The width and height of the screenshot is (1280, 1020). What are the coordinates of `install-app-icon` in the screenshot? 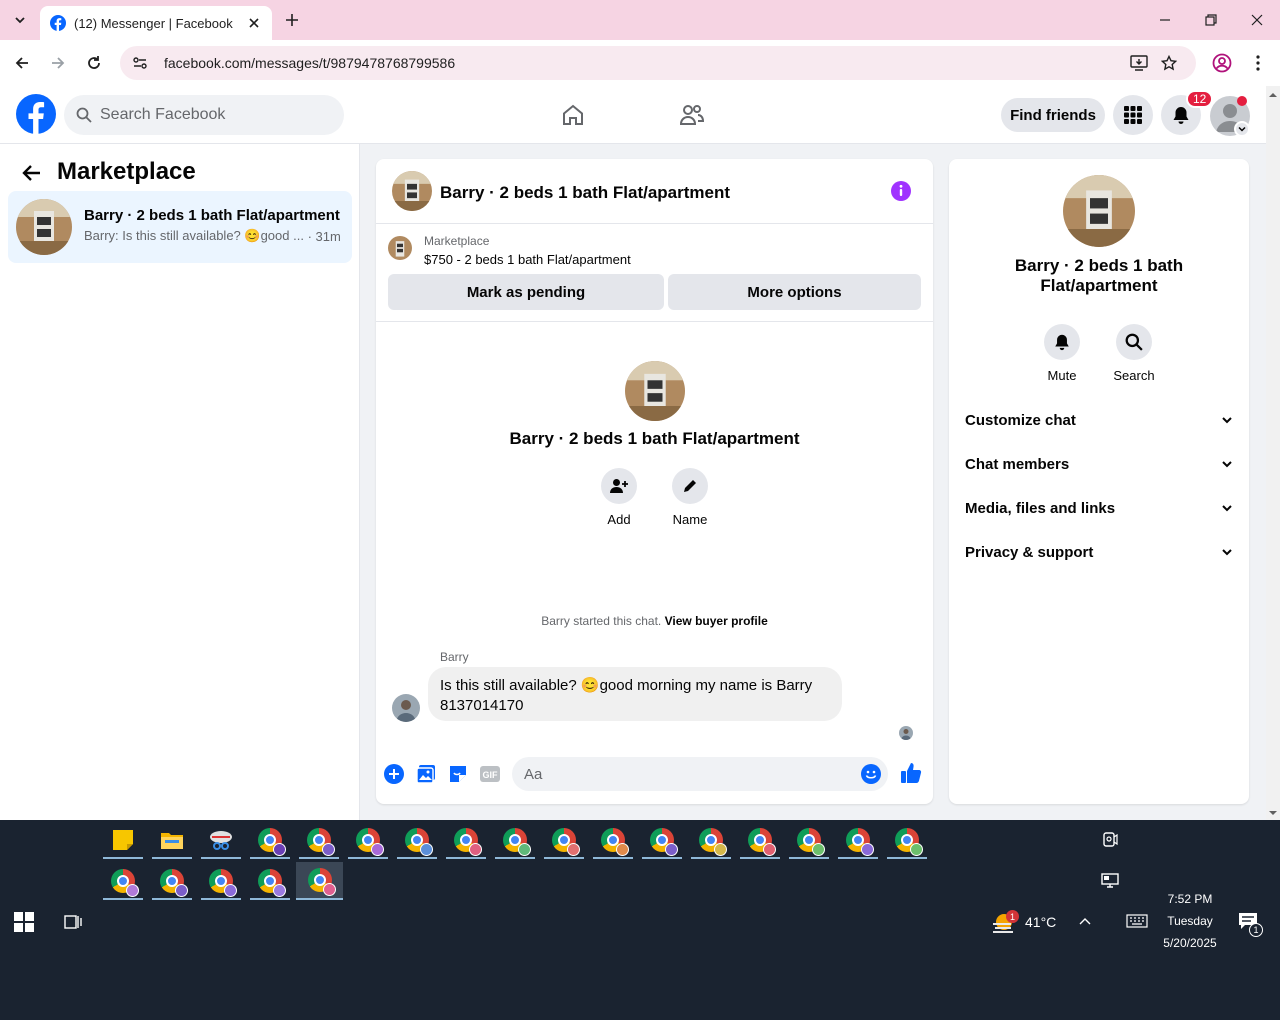 It's located at (1139, 63).